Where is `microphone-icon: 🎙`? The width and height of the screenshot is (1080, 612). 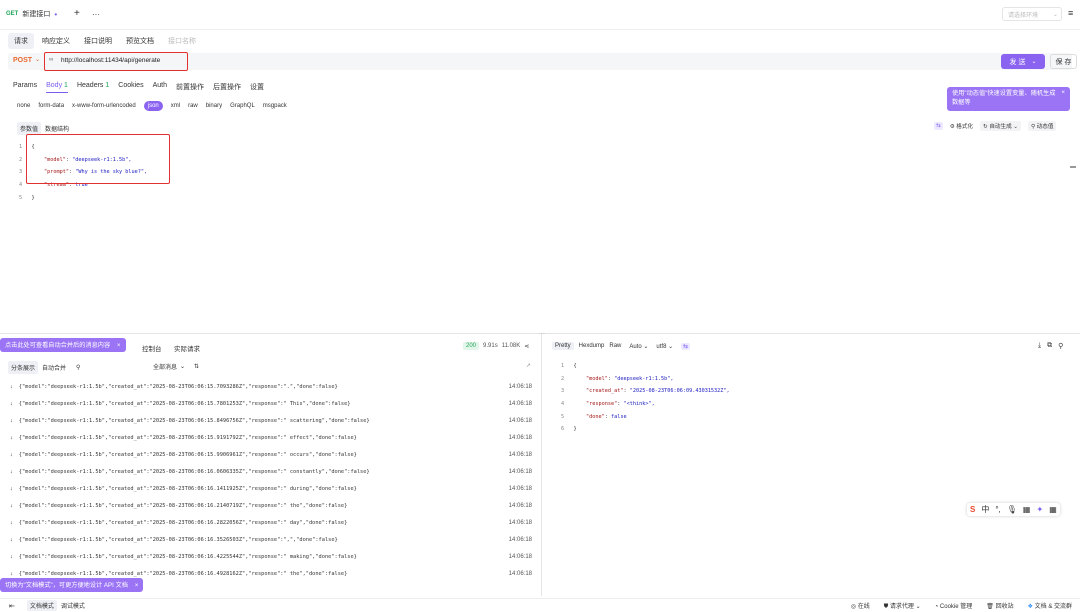 microphone-icon: 🎙 is located at coordinates (1012, 509).